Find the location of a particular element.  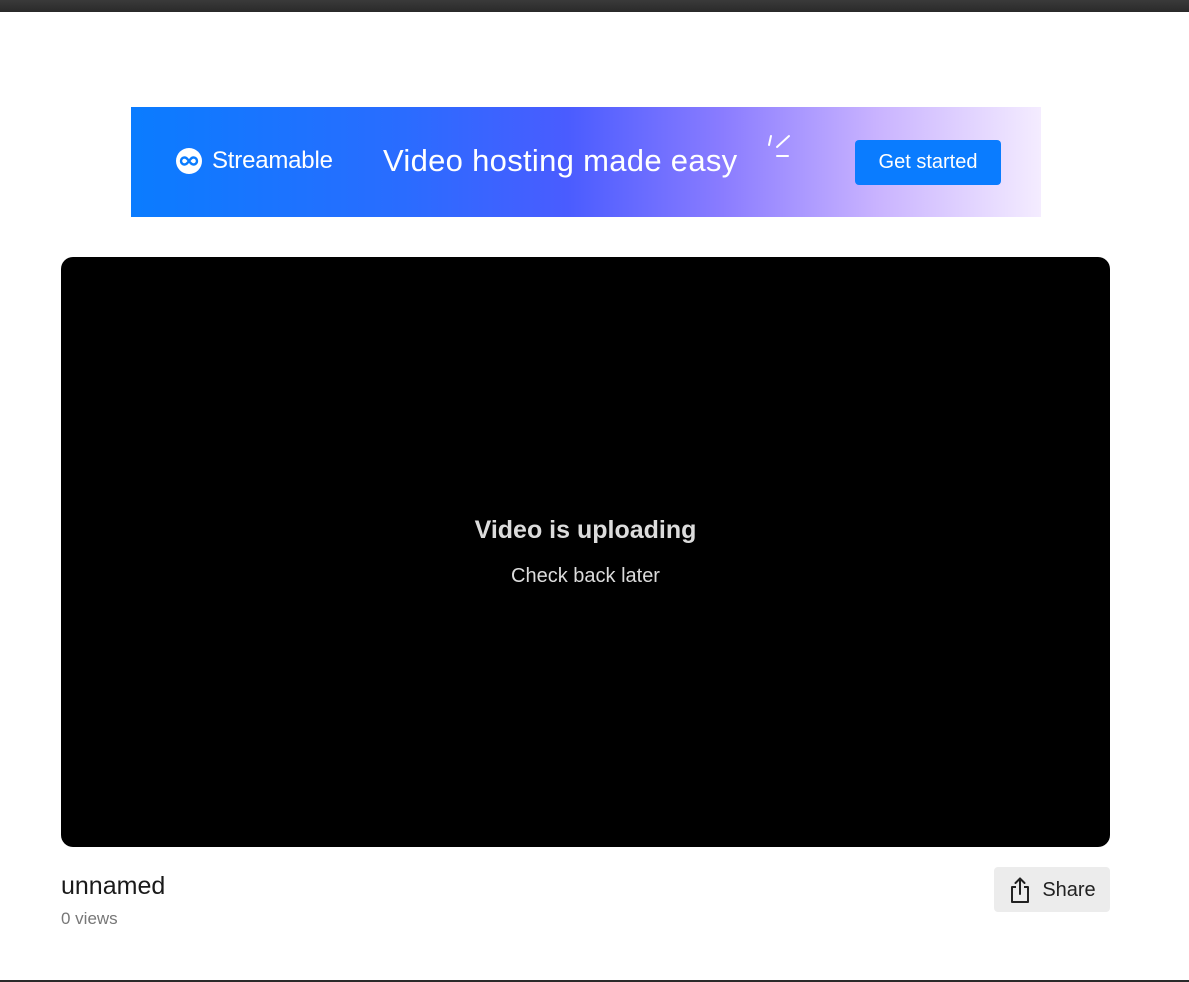

sparkle-icon is located at coordinates (779, 146).